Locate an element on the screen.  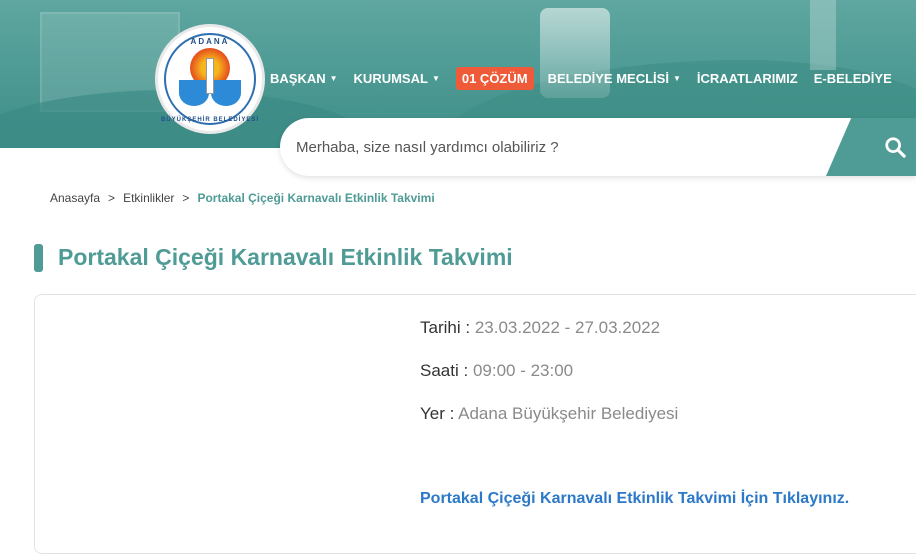
event-time: Saati : 09:00 - 23:00 is located at coordinates (496, 371).